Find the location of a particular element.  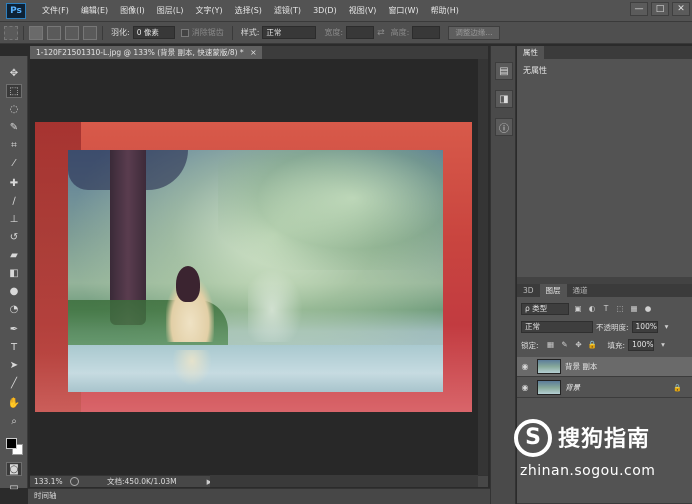

quick-select-icon: ✎ is located at coordinates (14, 127).